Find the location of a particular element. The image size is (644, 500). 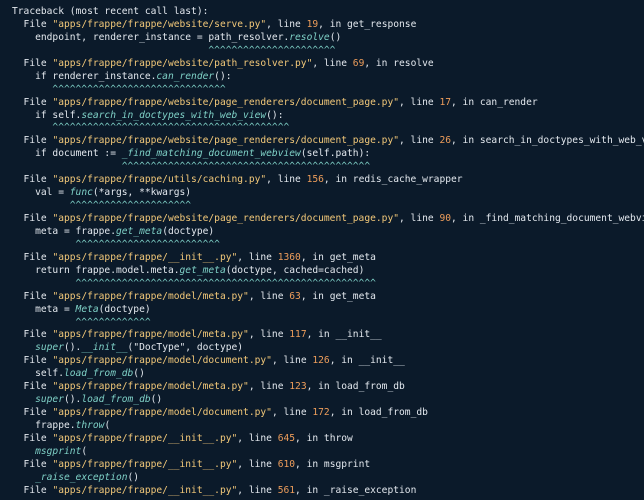

traceback-line: meta = Meta(doctype) is located at coordinates (328, 310).